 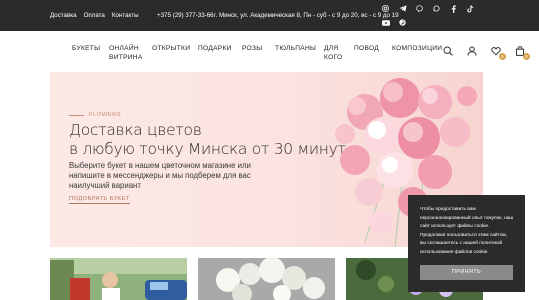 What do you see at coordinates (385, 22) in the screenshot?
I see `youtube-icon` at bounding box center [385, 22].